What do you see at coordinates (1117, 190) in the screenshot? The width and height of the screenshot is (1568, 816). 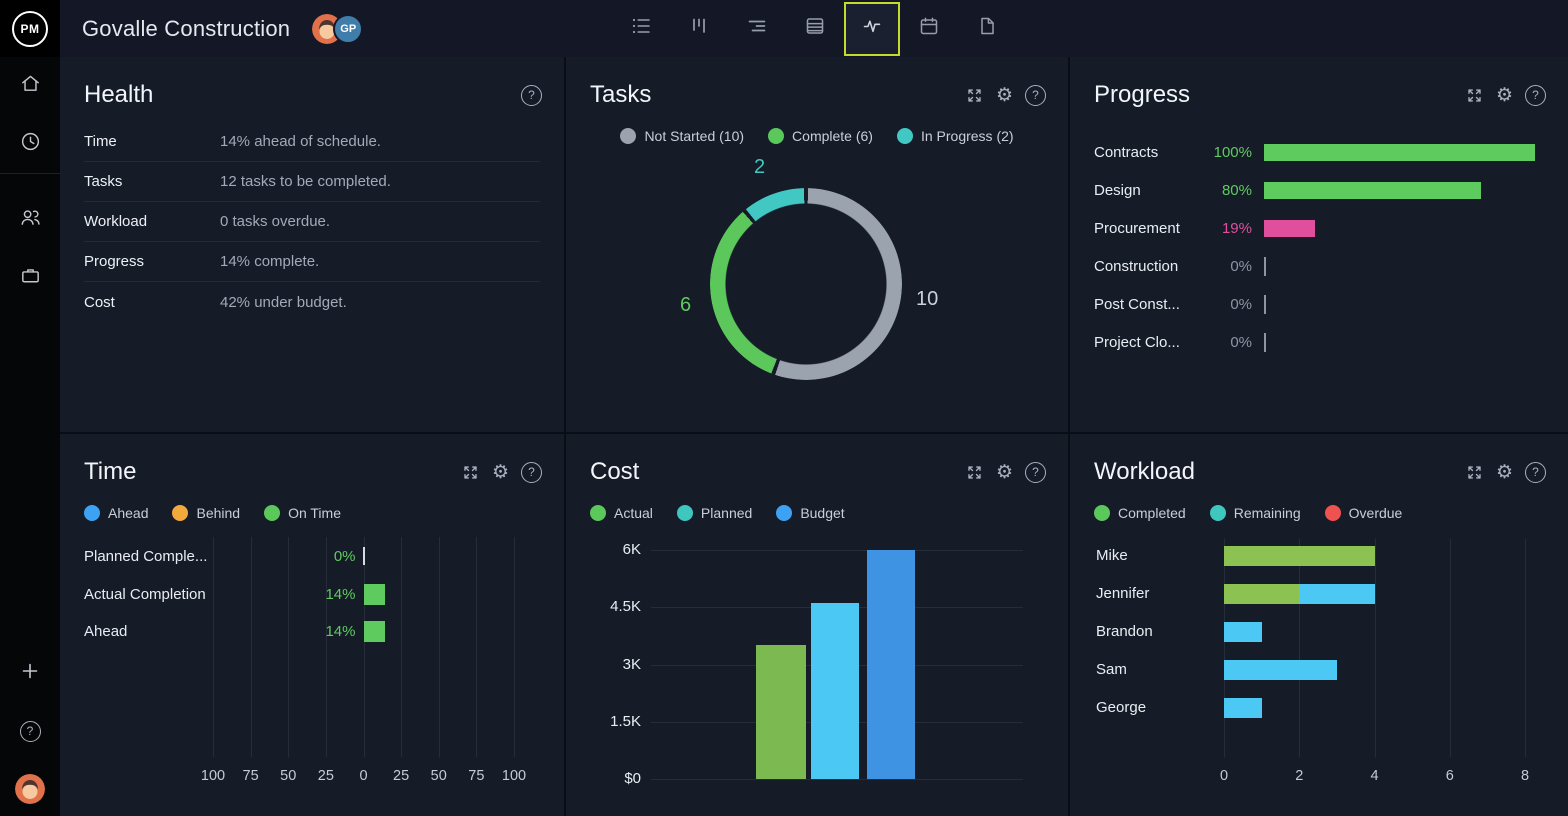 I see `progress-row-label: Design` at bounding box center [1117, 190].